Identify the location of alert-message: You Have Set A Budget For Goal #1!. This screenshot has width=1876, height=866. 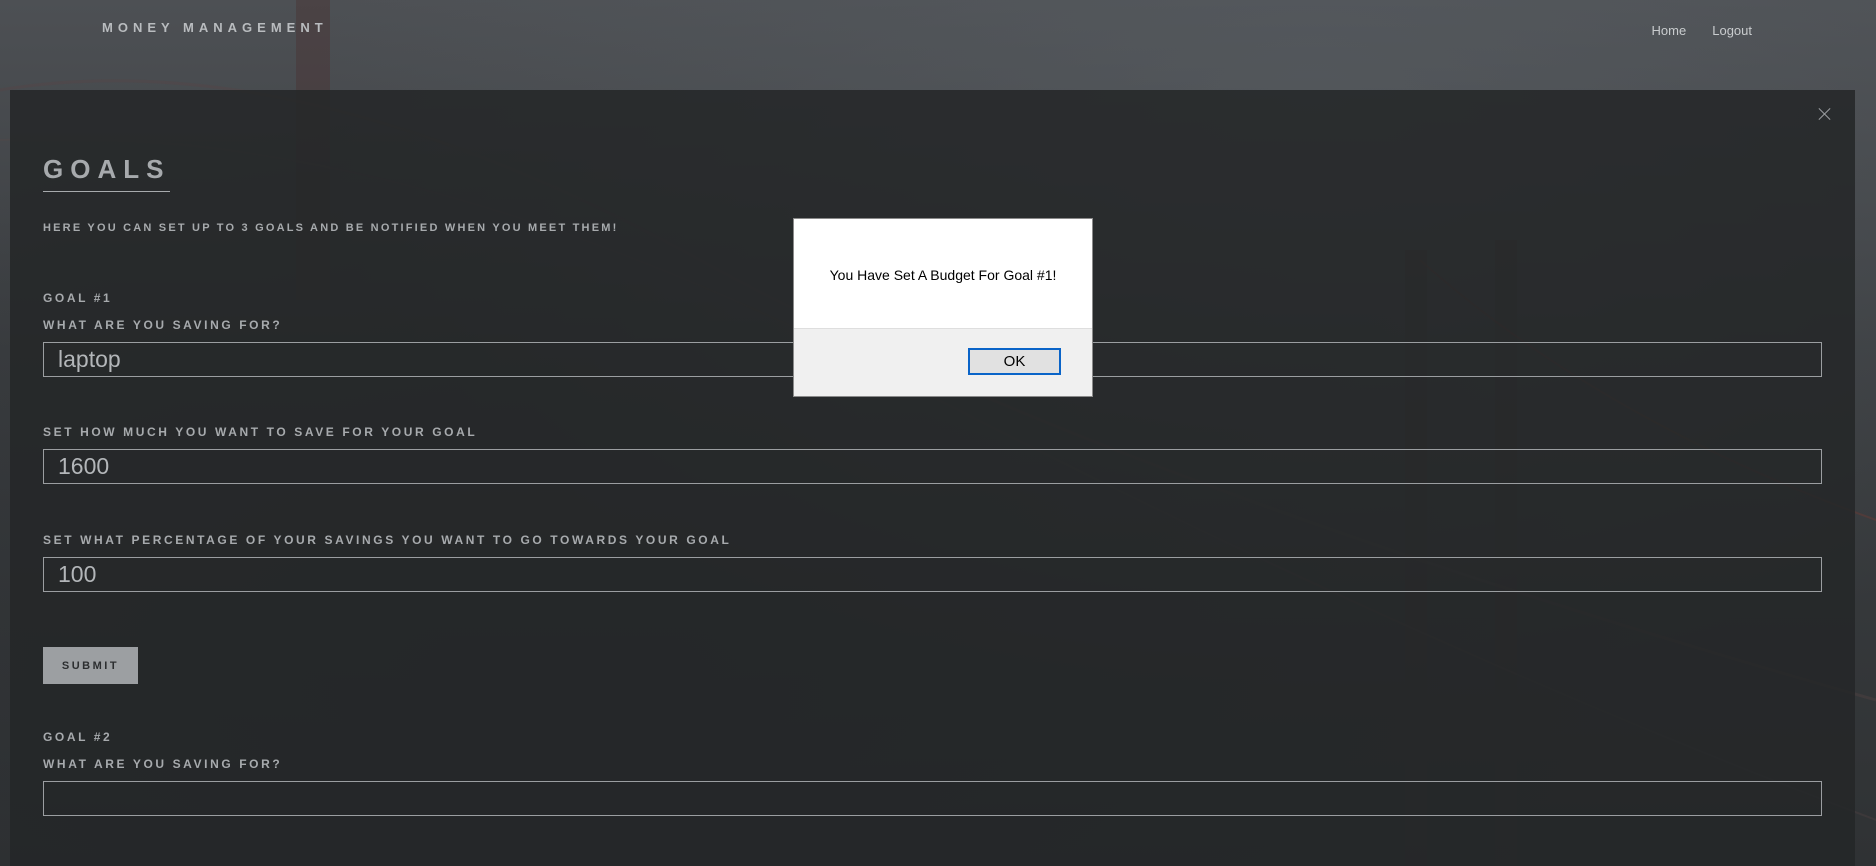
(943, 275).